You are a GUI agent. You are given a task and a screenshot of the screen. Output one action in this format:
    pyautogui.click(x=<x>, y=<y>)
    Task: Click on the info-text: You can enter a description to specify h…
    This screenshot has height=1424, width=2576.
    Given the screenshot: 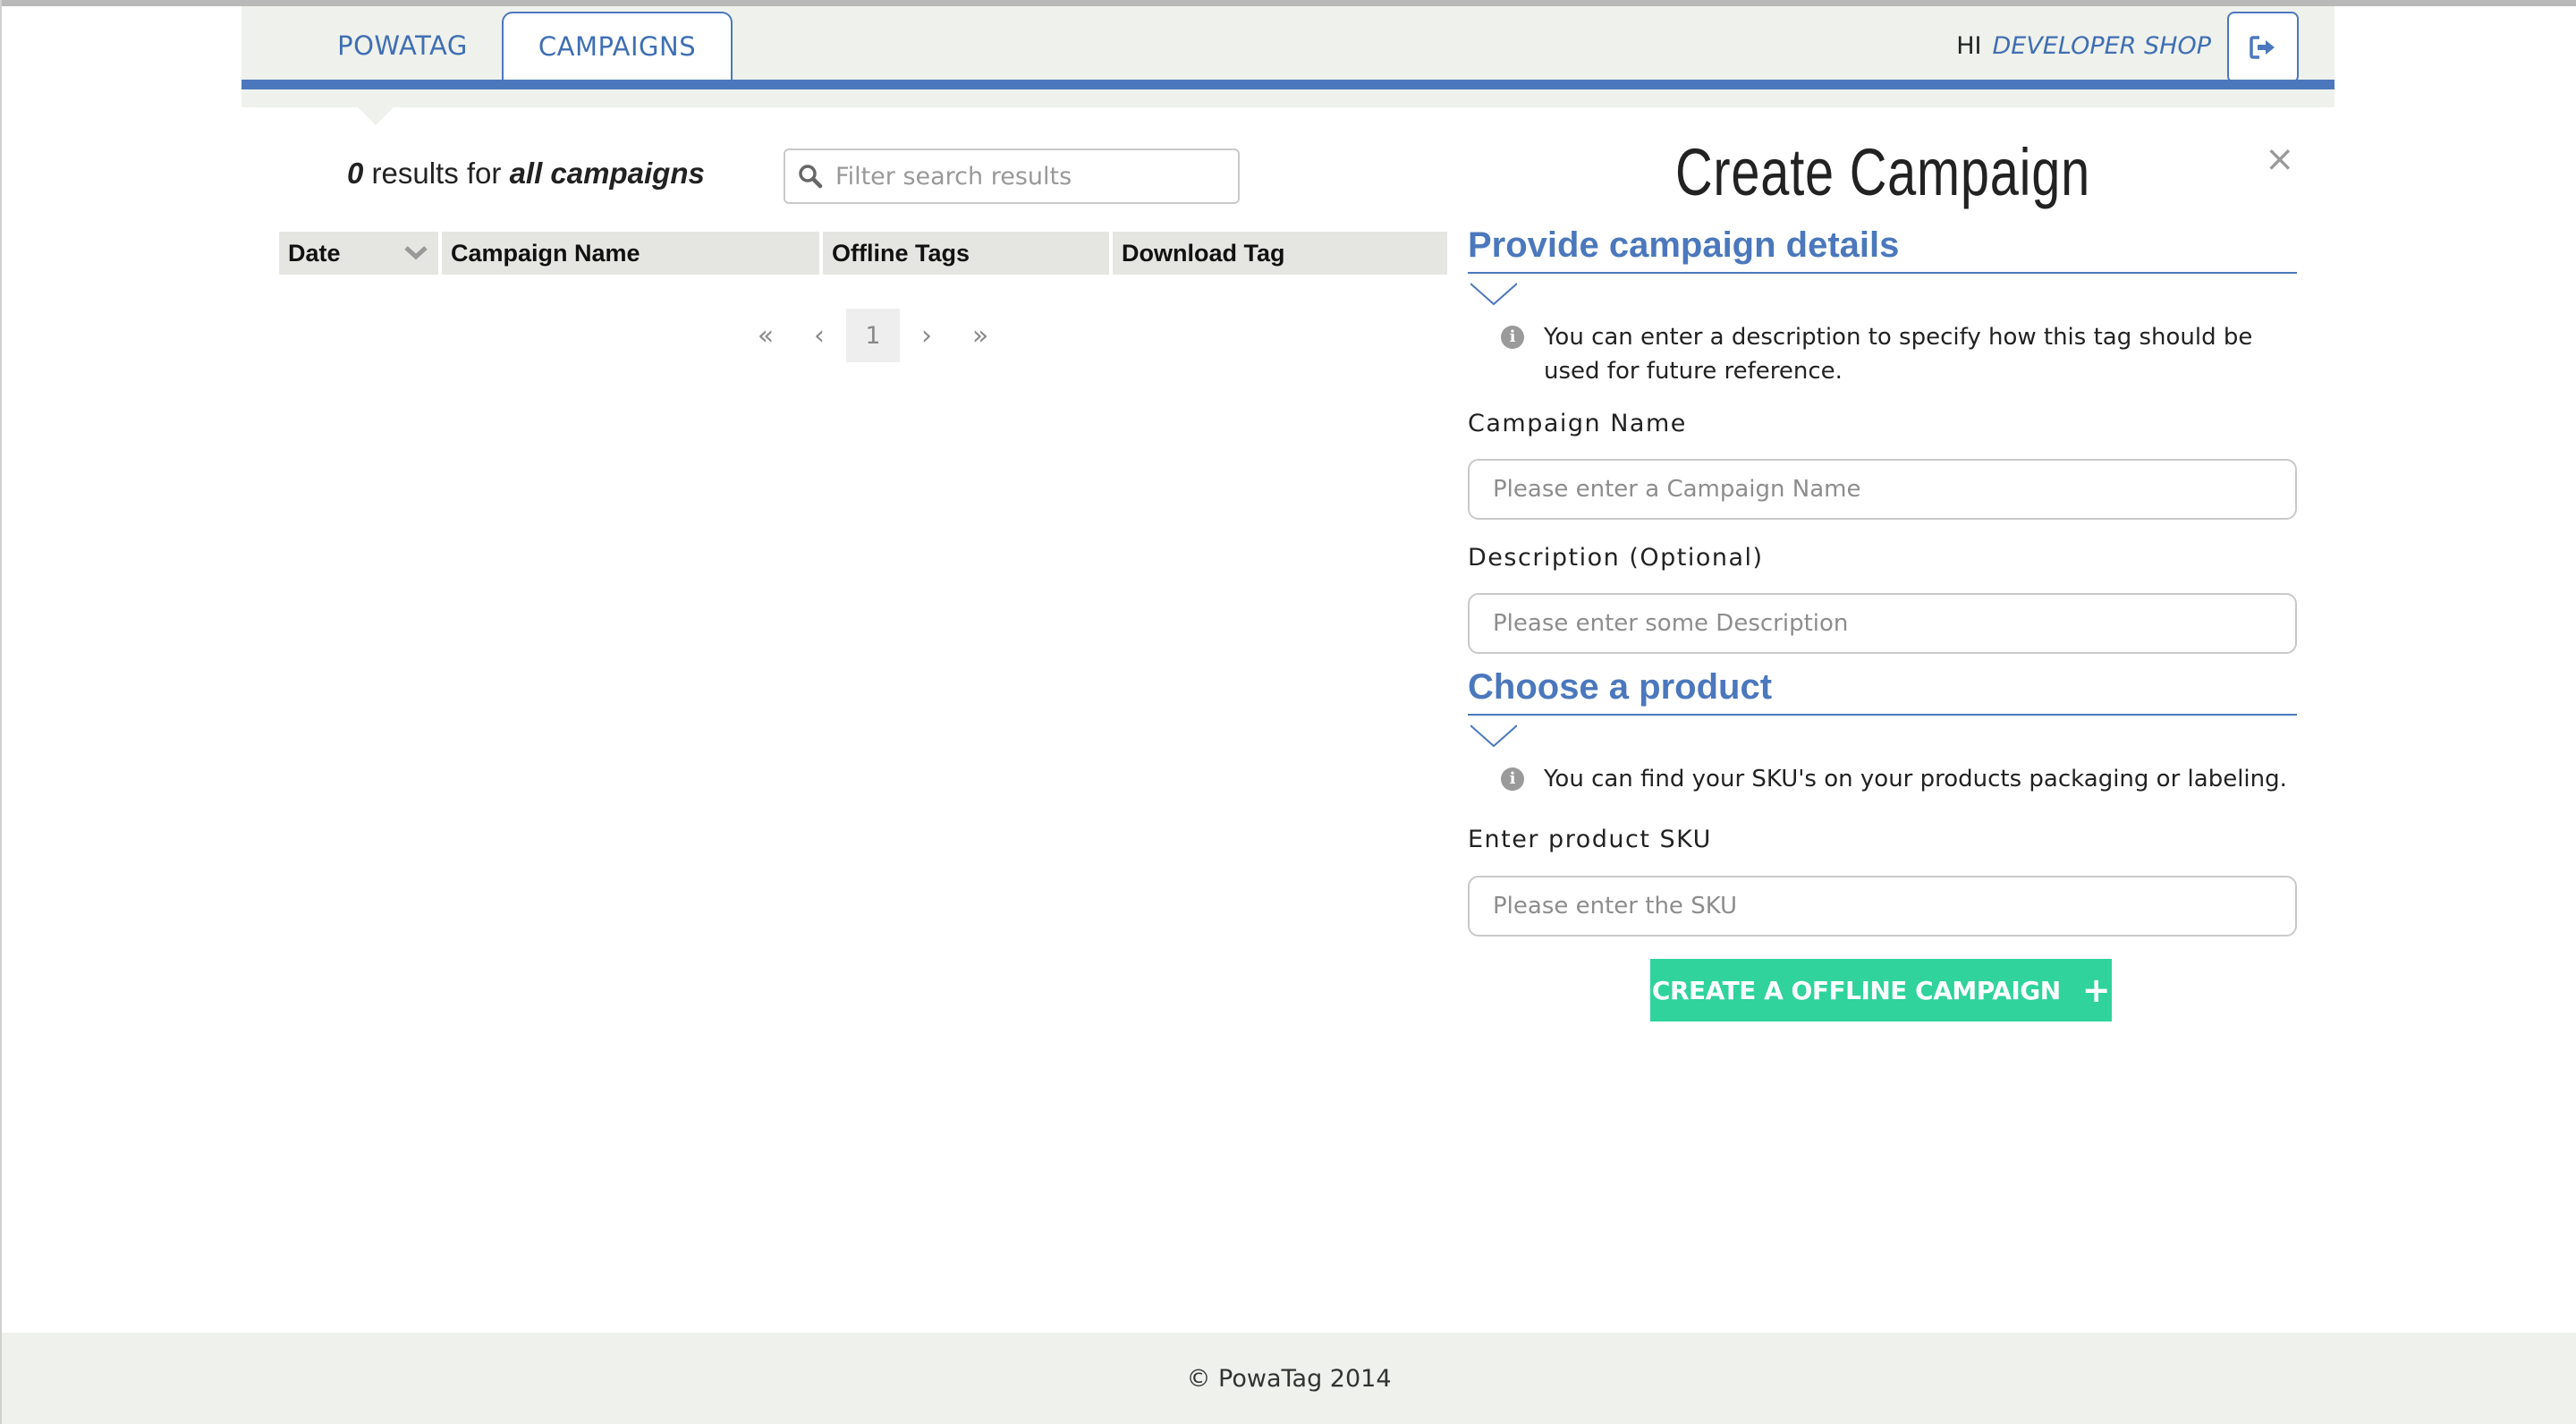 What is the action you would take?
    pyautogui.click(x=1898, y=354)
    